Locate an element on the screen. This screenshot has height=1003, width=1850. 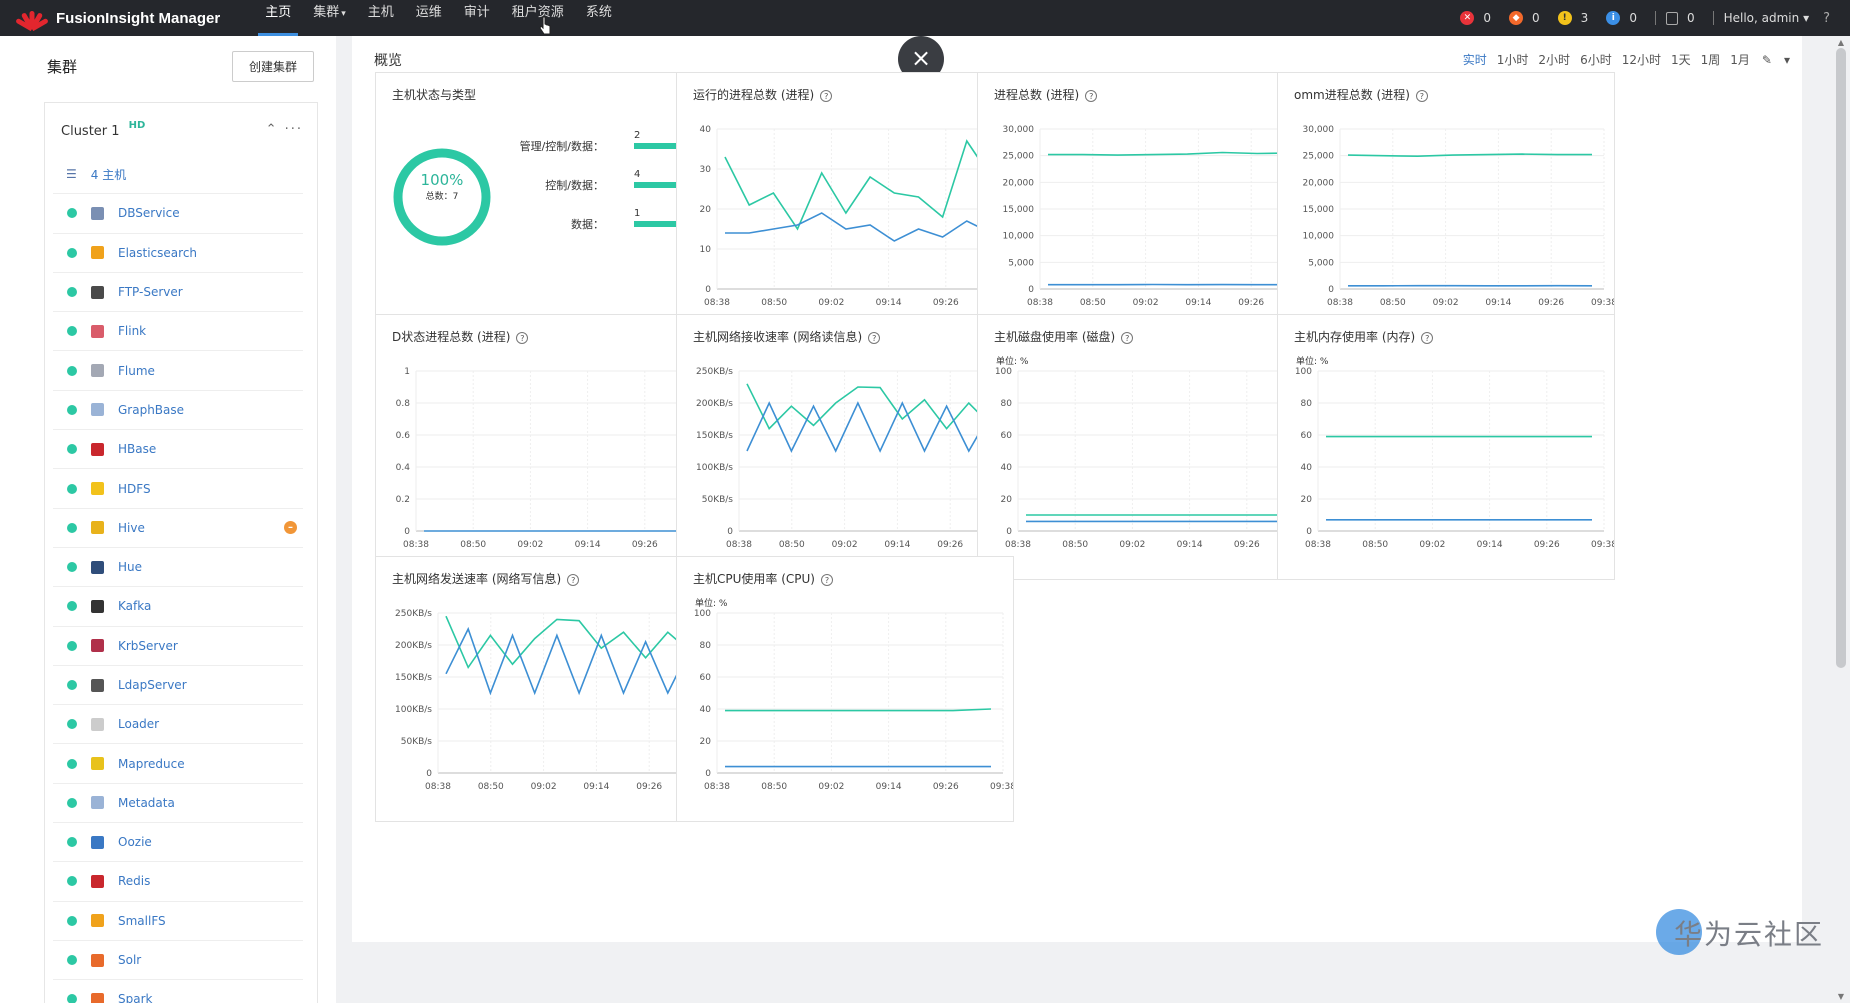
y-tick-label: 30 is located at coordinates (706, 170).